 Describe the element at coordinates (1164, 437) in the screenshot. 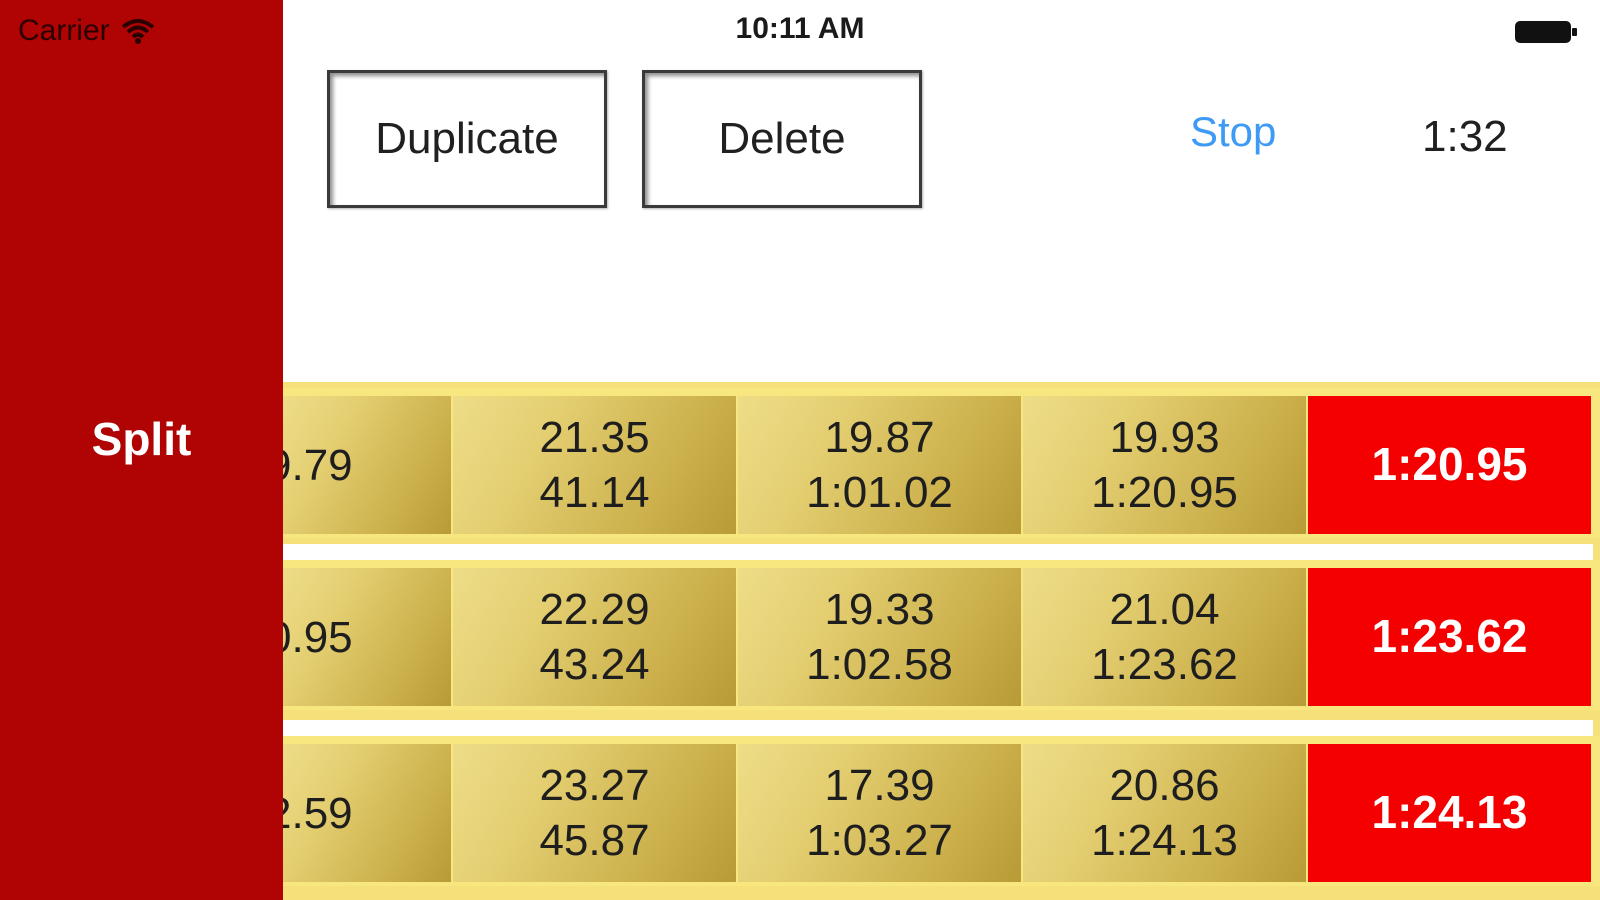

I see `split-value: 19.93` at that location.